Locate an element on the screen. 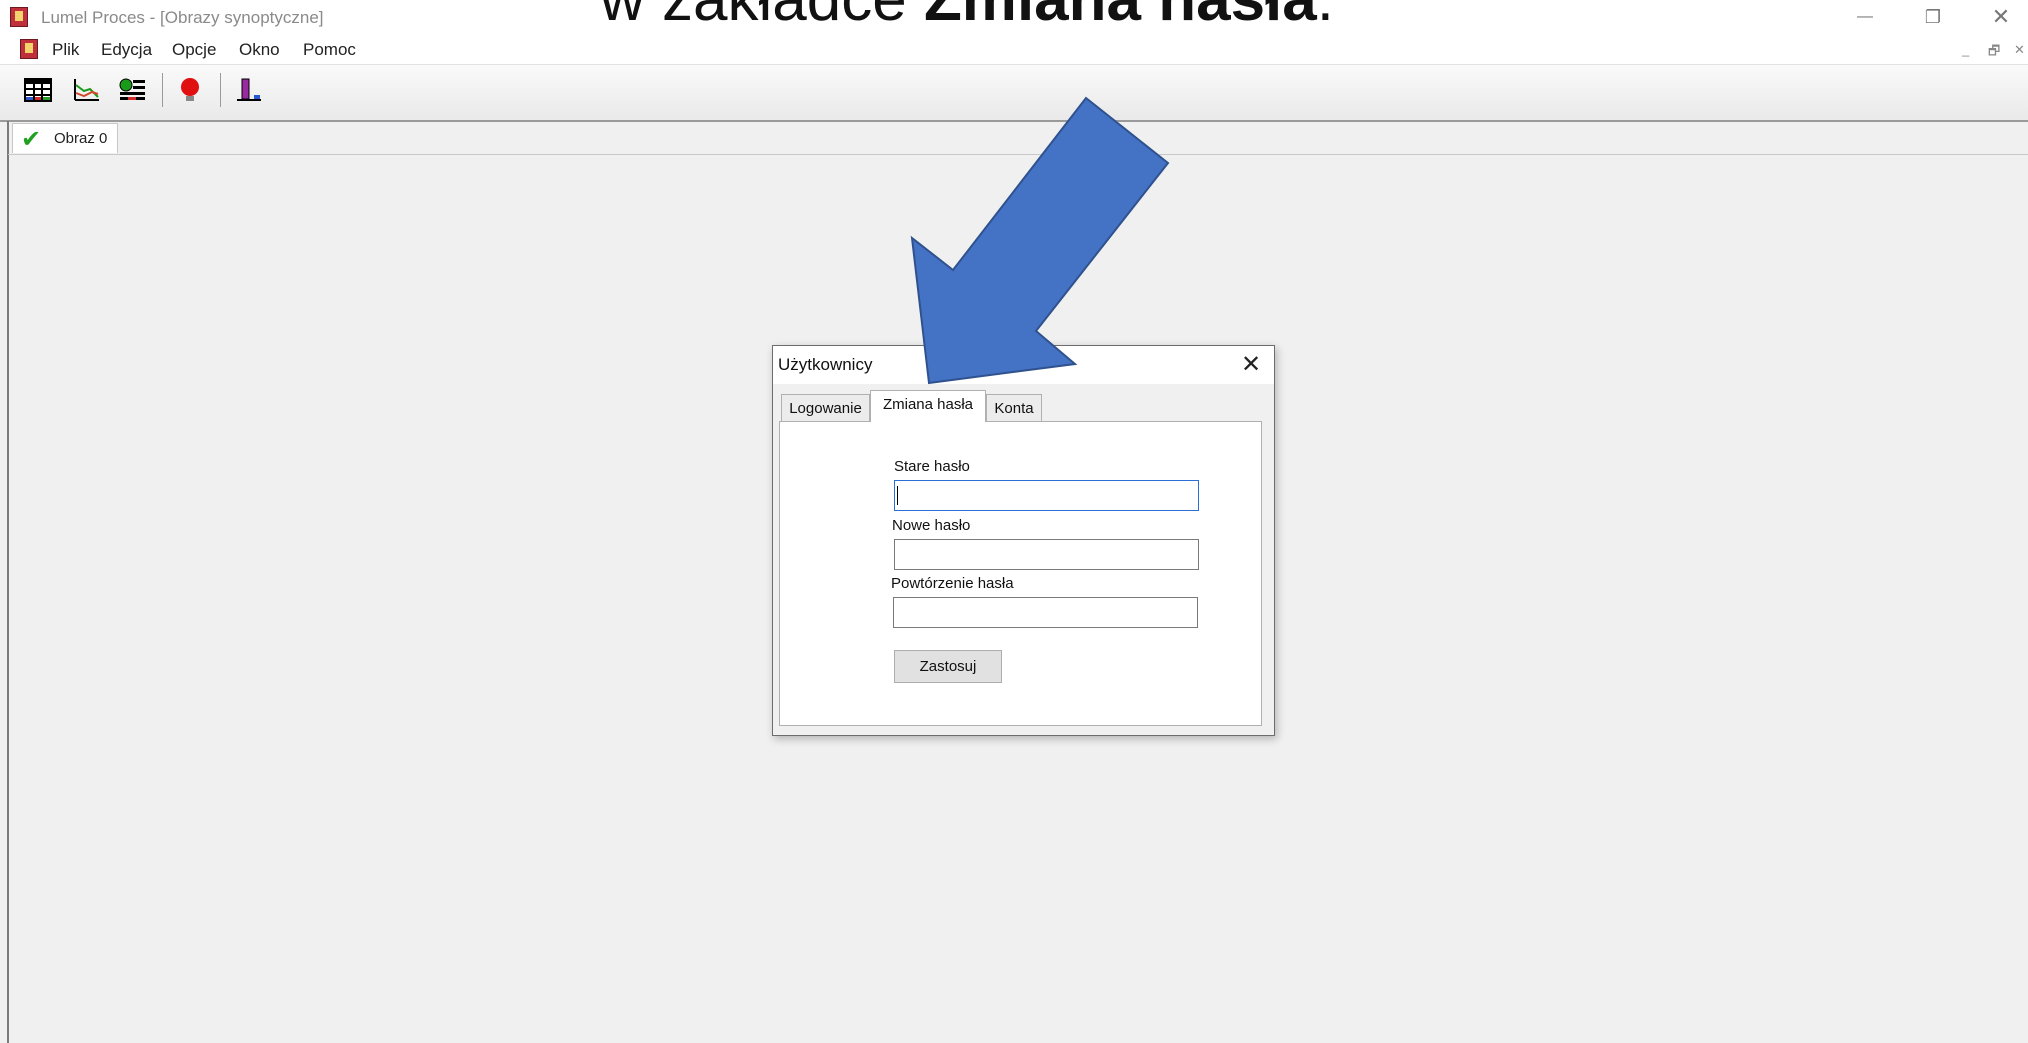  dialog-title-bar: Użytkownicy ✕ is located at coordinates (1023, 365).